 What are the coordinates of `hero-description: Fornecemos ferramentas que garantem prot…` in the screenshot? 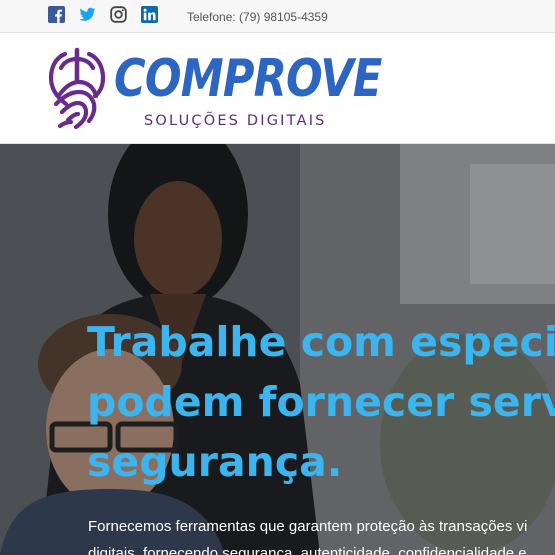 It's located at (321, 534).